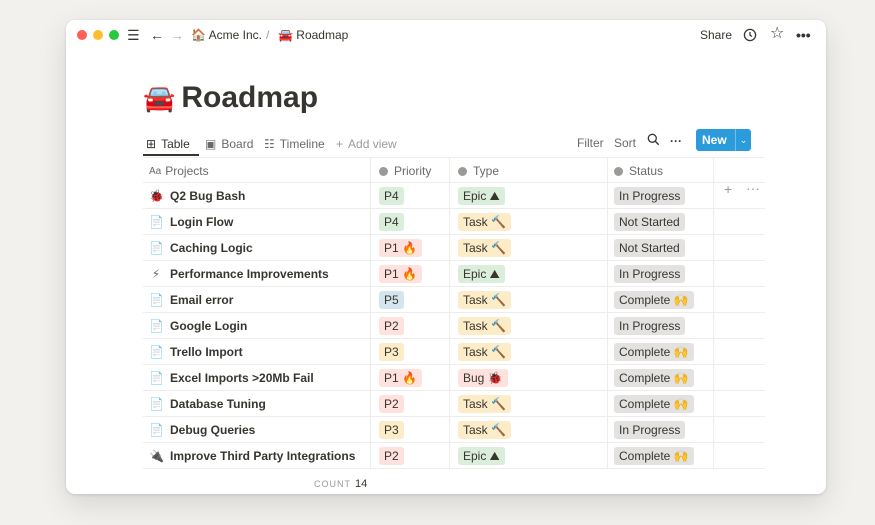 This screenshot has height=525, width=875. What do you see at coordinates (294, 144) in the screenshot?
I see `tab-timeline: ☷ Timeline` at bounding box center [294, 144].